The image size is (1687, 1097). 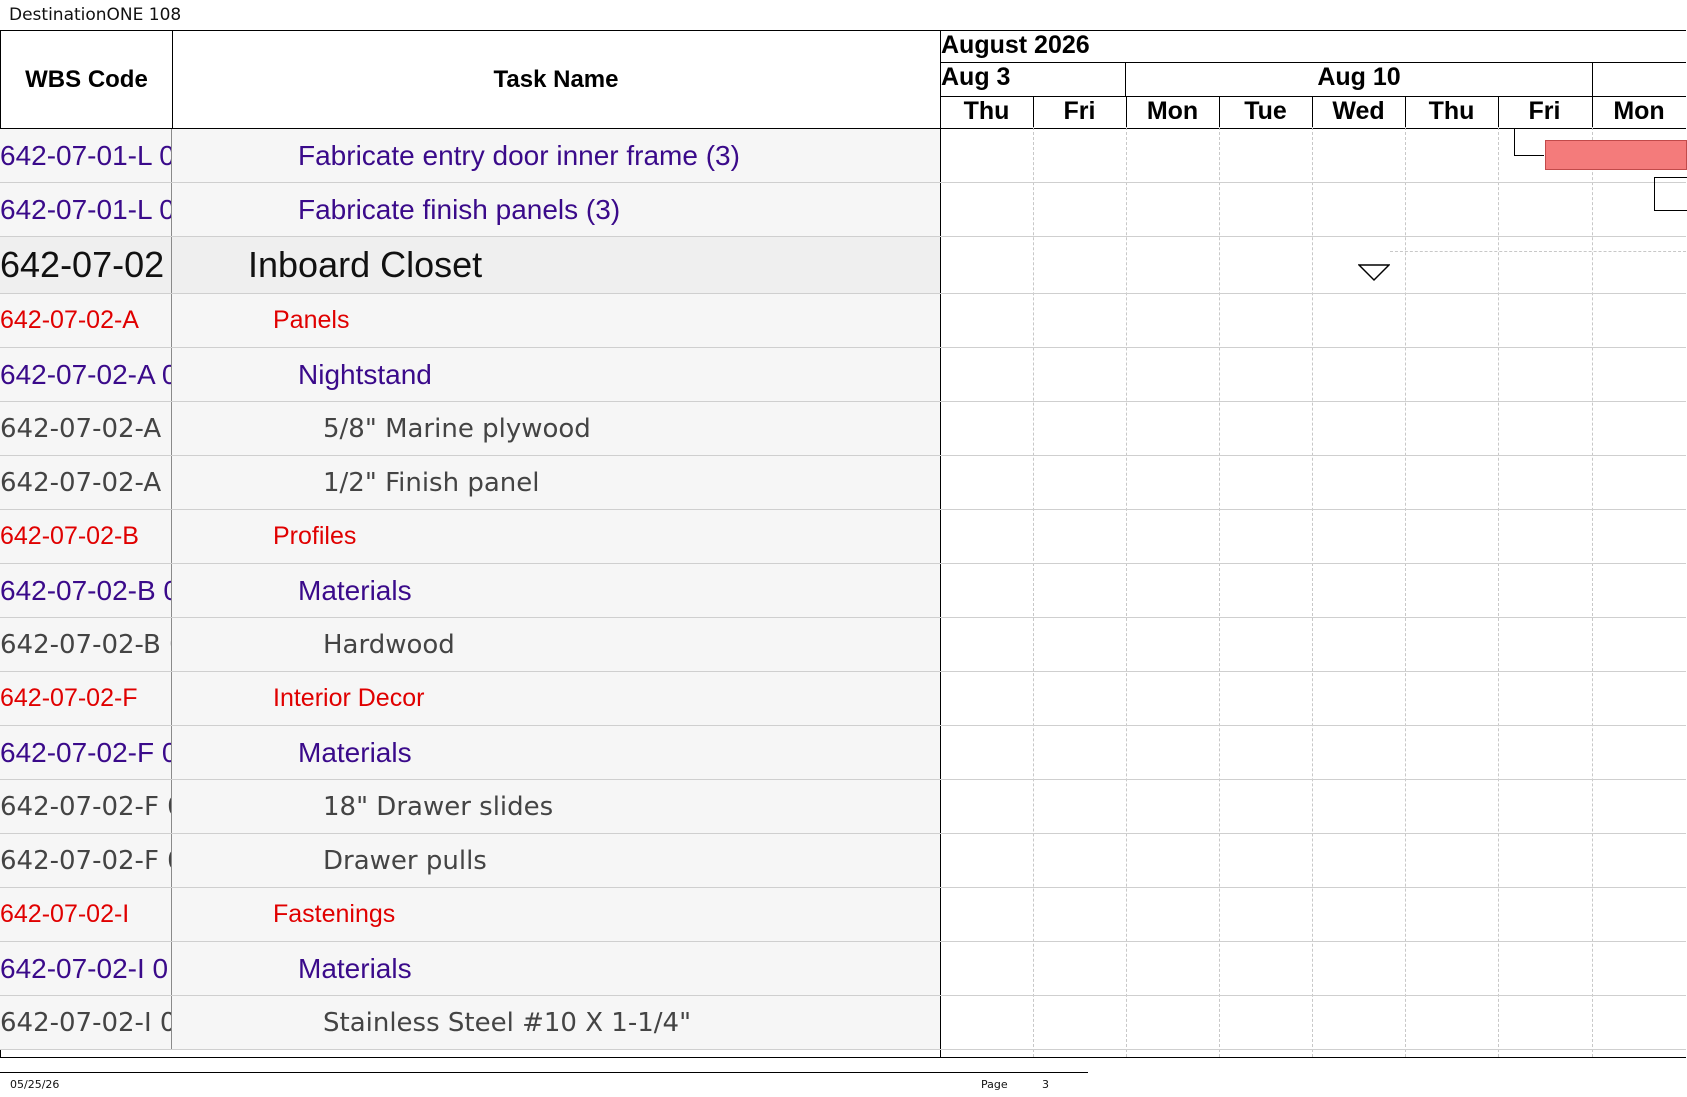 I want to click on wbs-code-cell: 642-07-02-I, so click(x=86, y=914).